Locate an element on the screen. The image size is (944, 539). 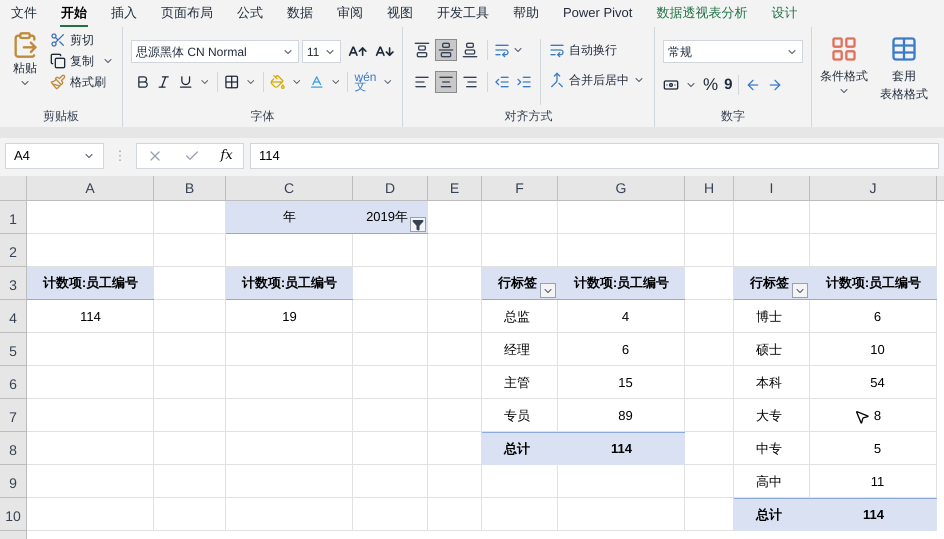
font-size-select: 11 is located at coordinates (322, 51).